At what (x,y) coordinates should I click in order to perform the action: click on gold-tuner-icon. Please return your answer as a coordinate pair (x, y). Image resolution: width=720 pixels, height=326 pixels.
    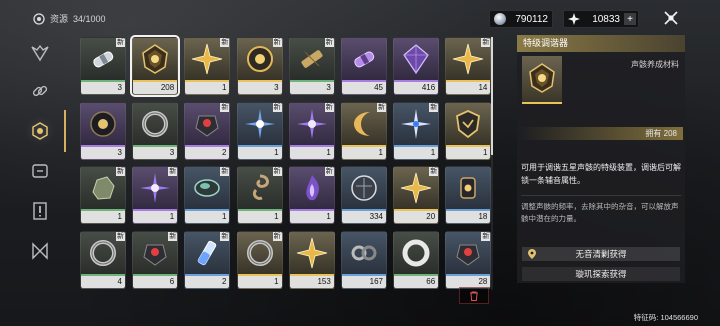
    Looking at the image, I should click on (542, 78).